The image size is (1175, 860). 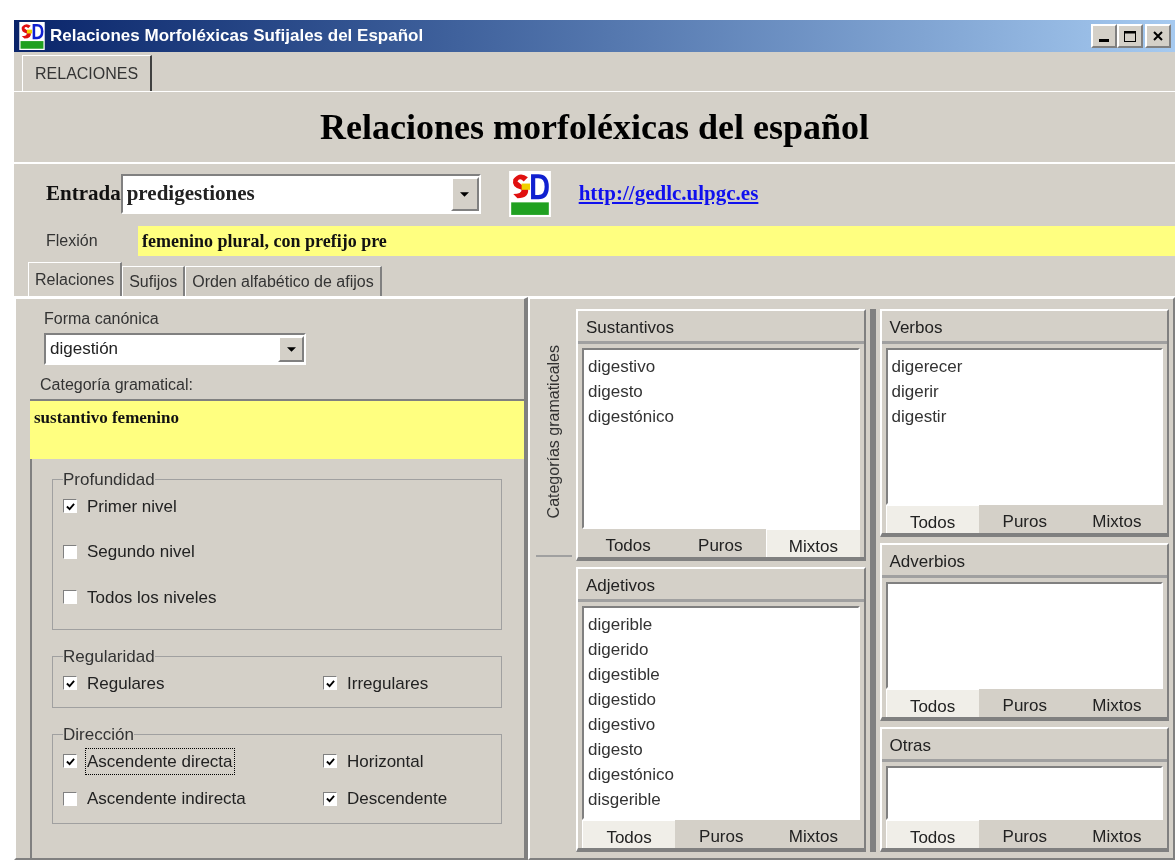 What do you see at coordinates (160, 761) in the screenshot?
I see `checkbox-label: Ascendente directa` at bounding box center [160, 761].